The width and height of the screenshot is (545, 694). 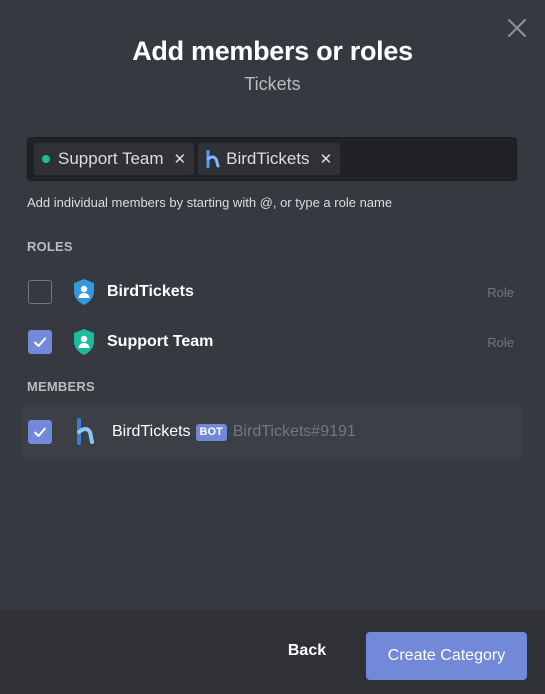 What do you see at coordinates (272, 84) in the screenshot?
I see `modal-subtitle: Tickets` at bounding box center [272, 84].